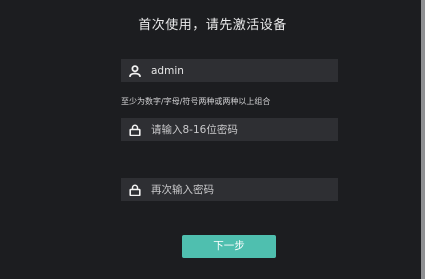 The image size is (425, 279). I want to click on window-edge, so click(423, 139).